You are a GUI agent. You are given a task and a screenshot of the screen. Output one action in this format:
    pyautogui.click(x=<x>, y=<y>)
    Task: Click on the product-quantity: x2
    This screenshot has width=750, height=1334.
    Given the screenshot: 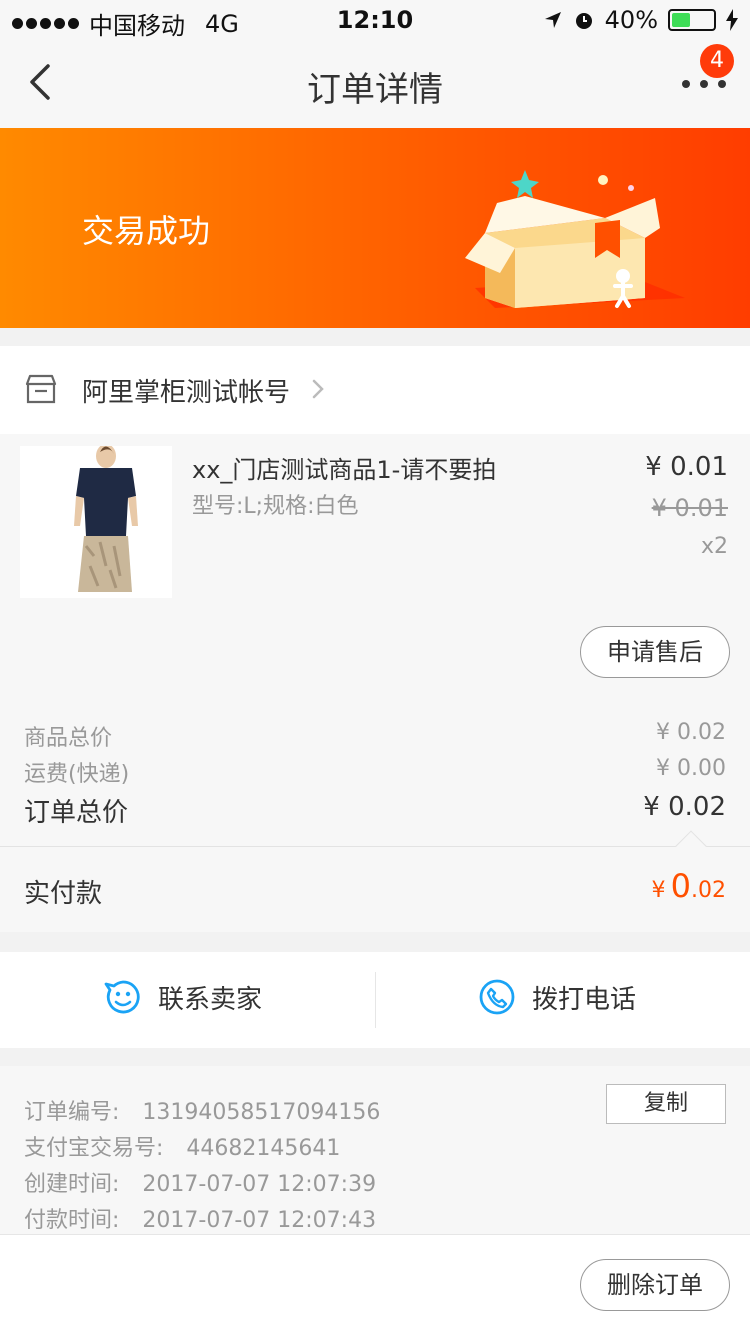 What is the action you would take?
    pyautogui.click(x=714, y=546)
    